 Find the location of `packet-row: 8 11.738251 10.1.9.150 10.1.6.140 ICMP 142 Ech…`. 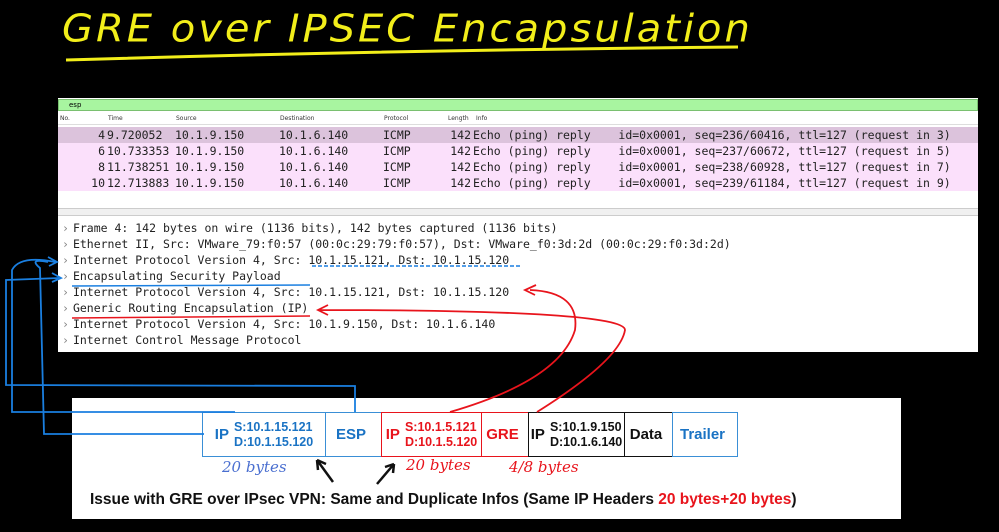

packet-row: 8 11.738251 10.1.9.150 10.1.6.140 ICMP 142 Ech… is located at coordinates (518, 167).